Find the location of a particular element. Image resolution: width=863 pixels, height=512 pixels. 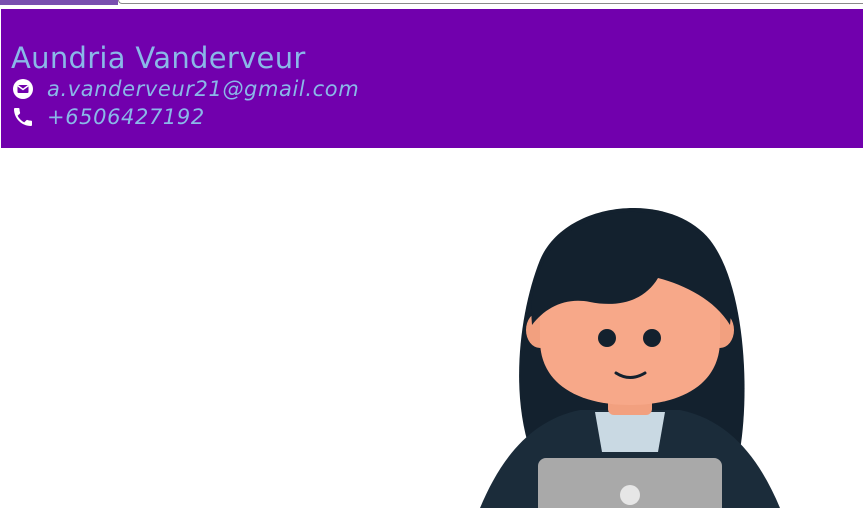

top-tab-strip is located at coordinates (431, 4).